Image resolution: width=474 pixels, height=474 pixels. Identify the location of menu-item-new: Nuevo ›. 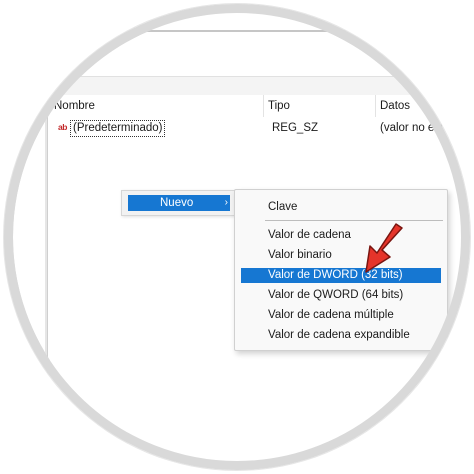
(179, 203).